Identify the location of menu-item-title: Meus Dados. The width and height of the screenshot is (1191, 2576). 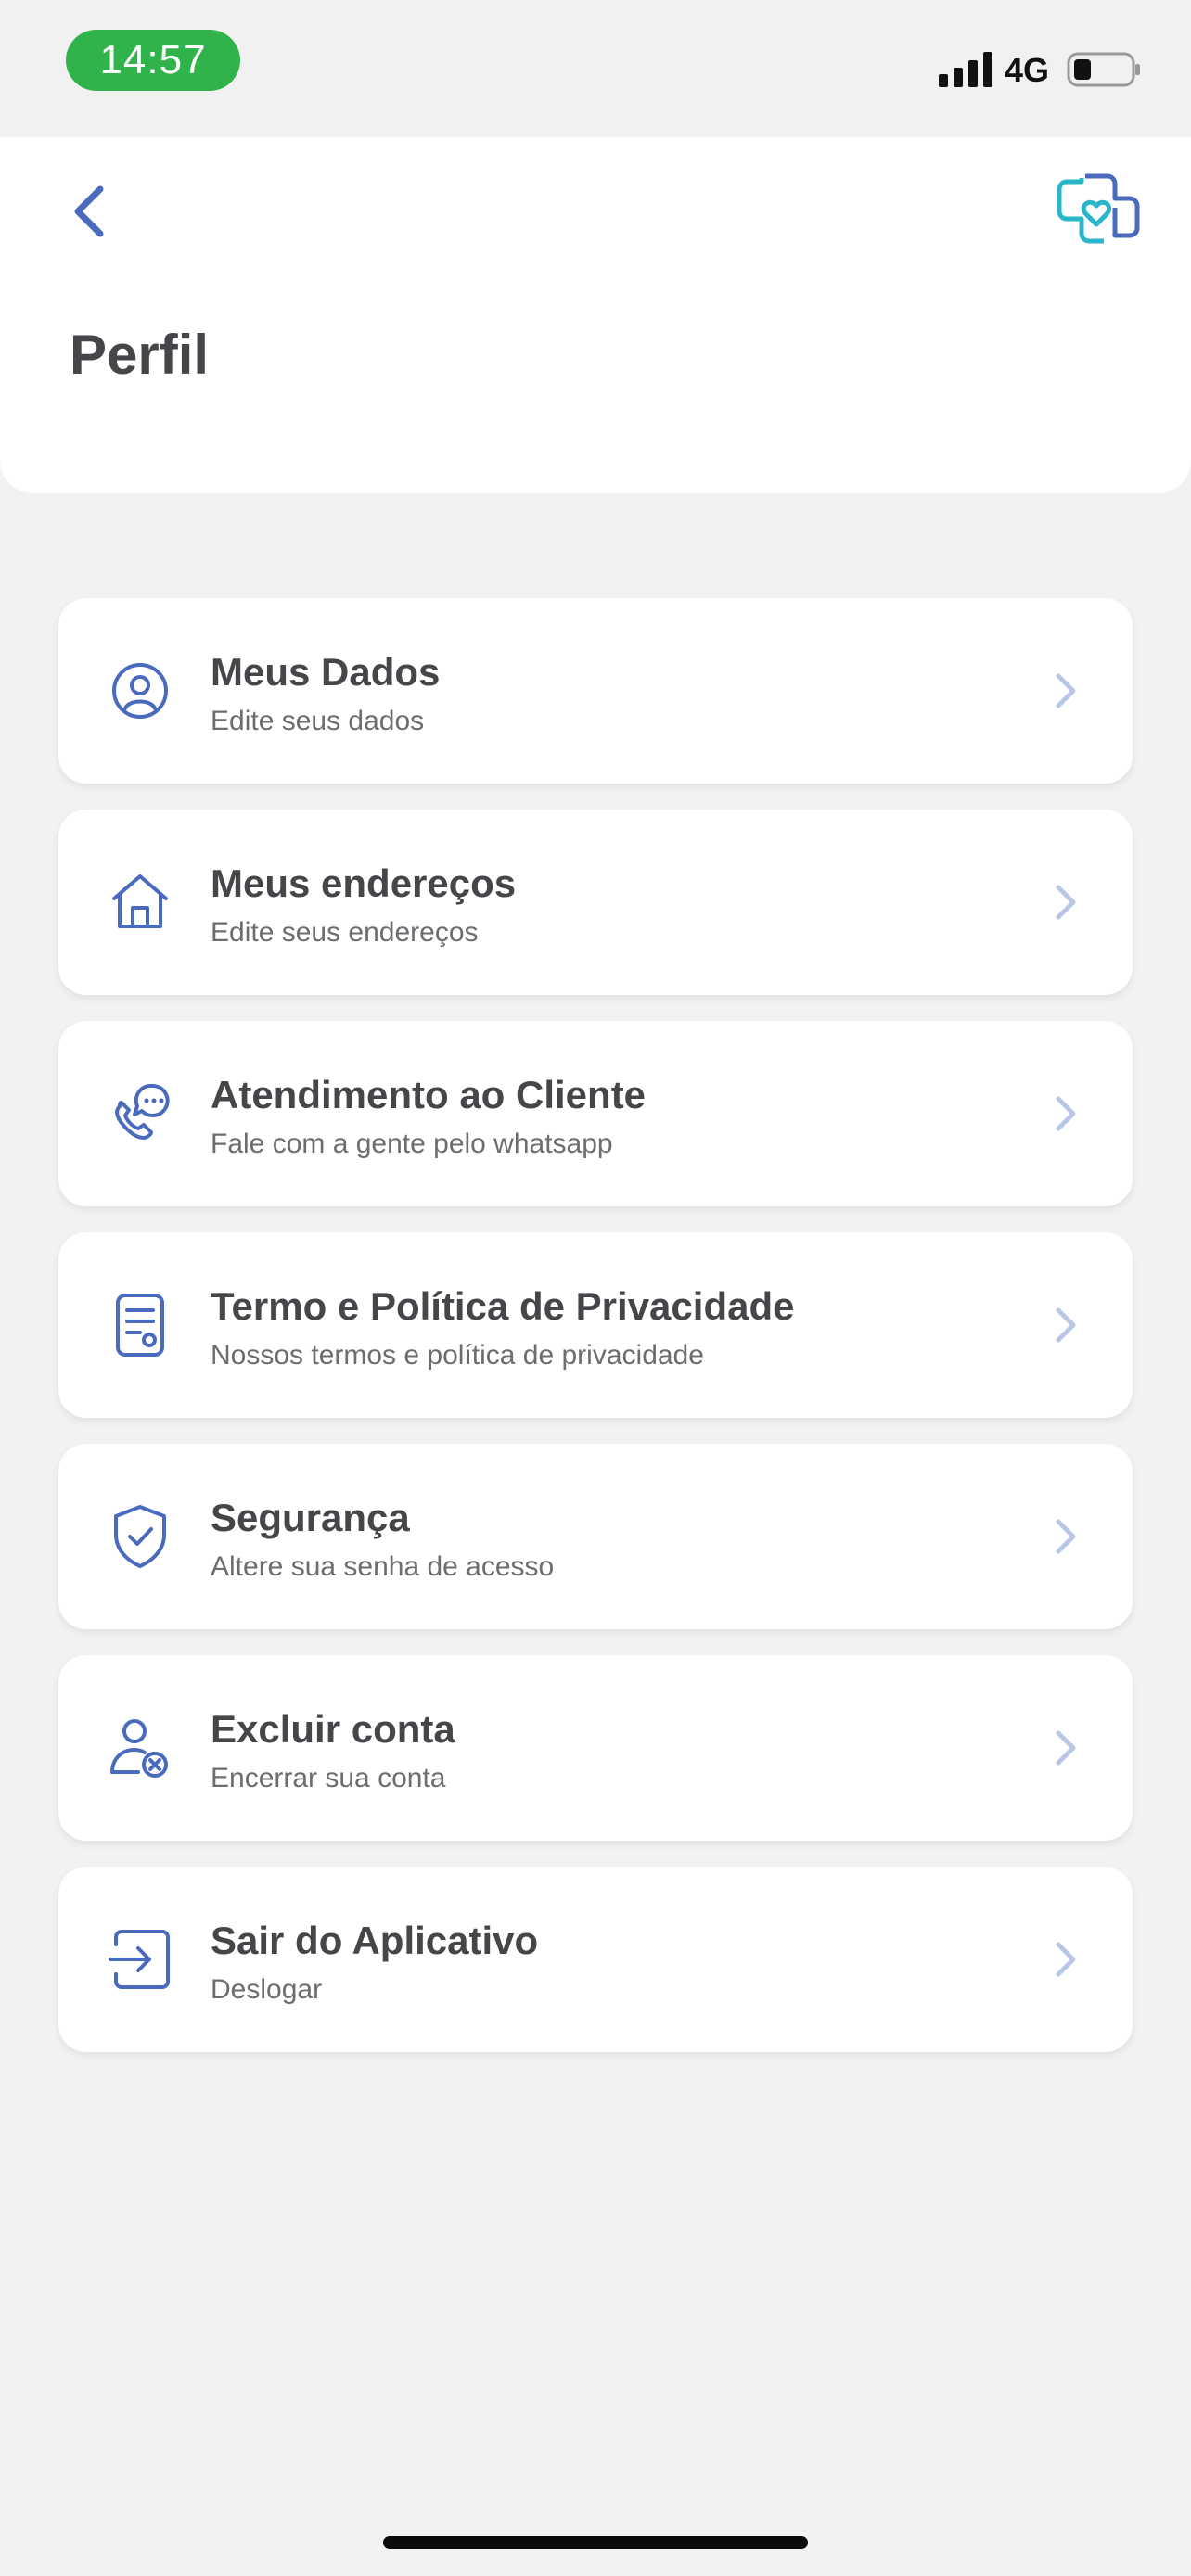
(326, 672).